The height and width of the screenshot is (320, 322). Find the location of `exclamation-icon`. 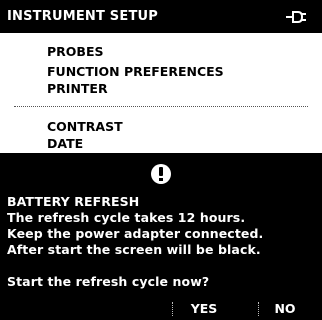

exclamation-icon is located at coordinates (161, 174).